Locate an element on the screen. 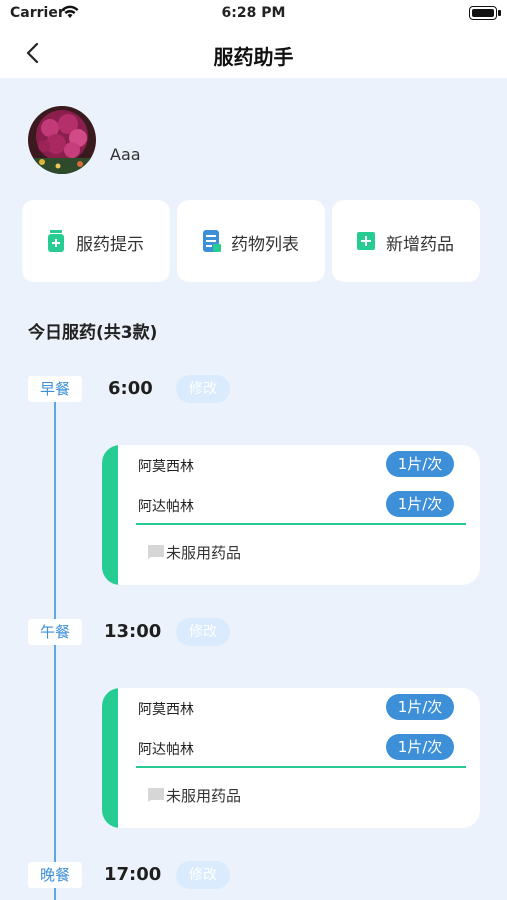  plus-square-icon is located at coordinates (366, 241).